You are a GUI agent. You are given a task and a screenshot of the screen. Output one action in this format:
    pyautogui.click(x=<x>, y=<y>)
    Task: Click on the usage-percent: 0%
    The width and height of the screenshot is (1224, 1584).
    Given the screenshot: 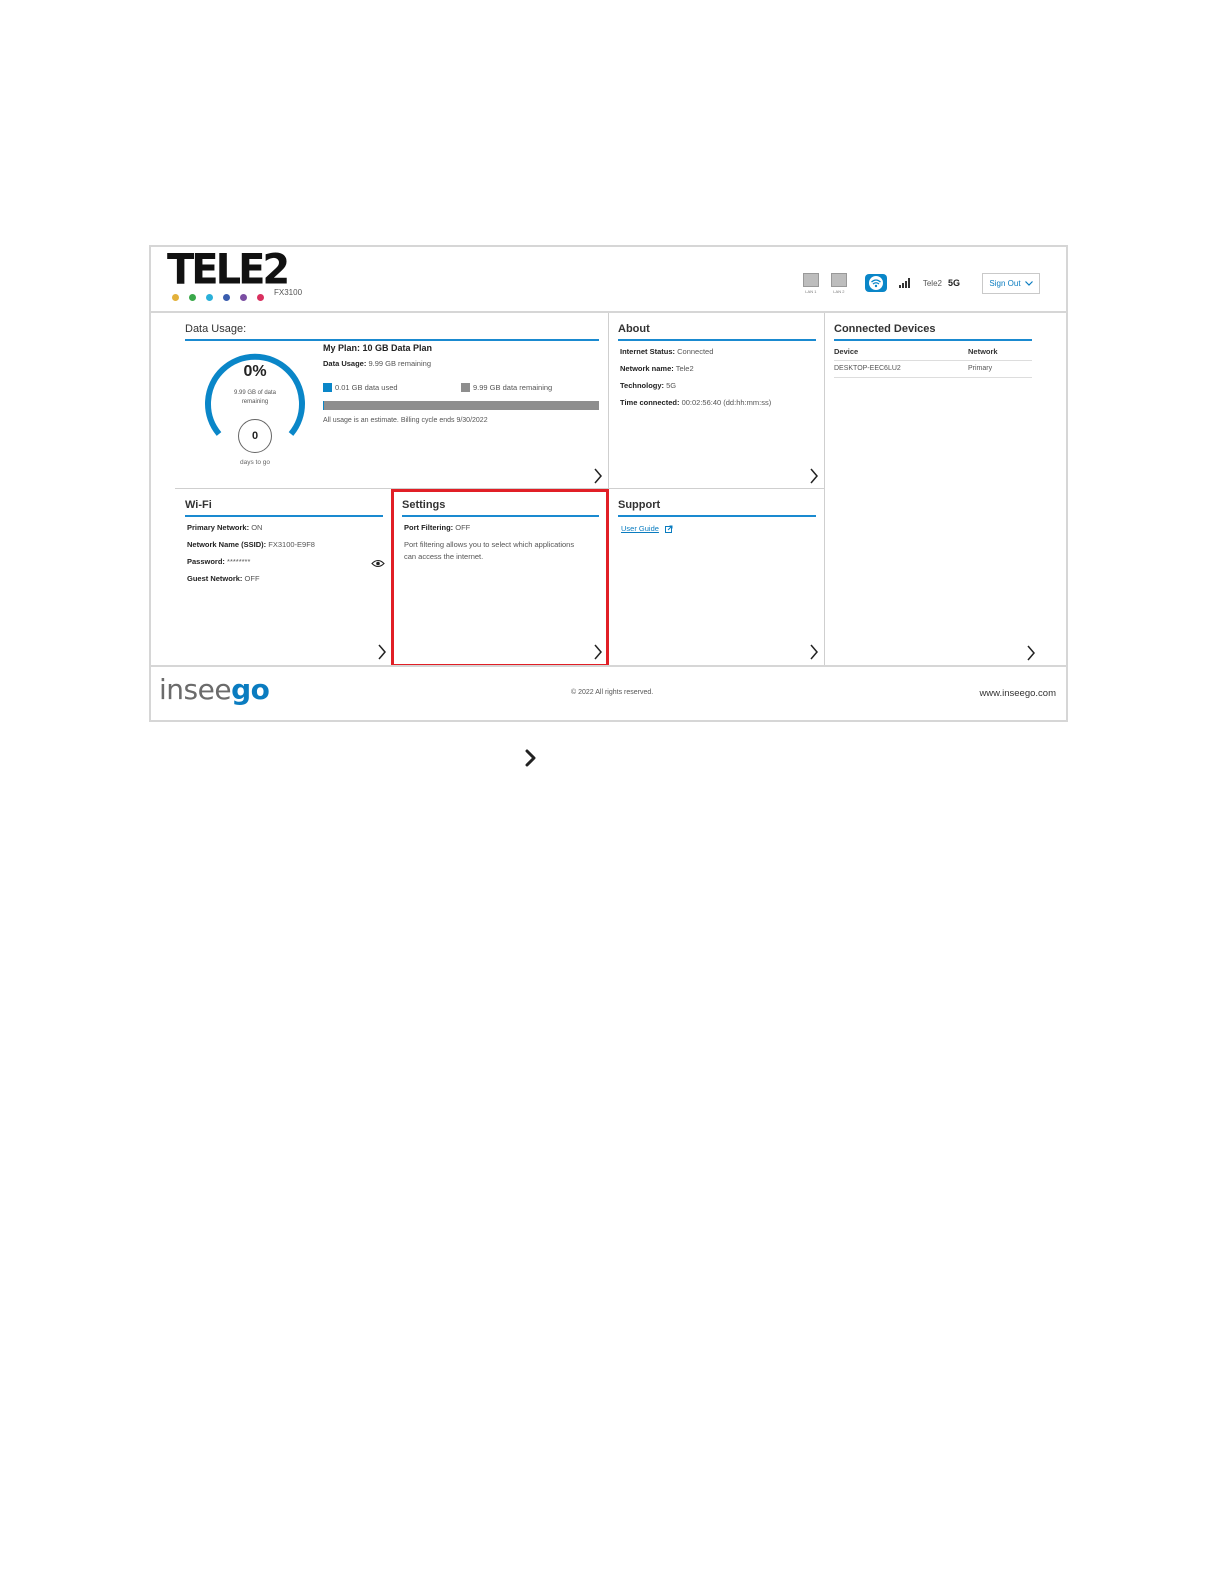 What is the action you would take?
    pyautogui.click(x=255, y=371)
    